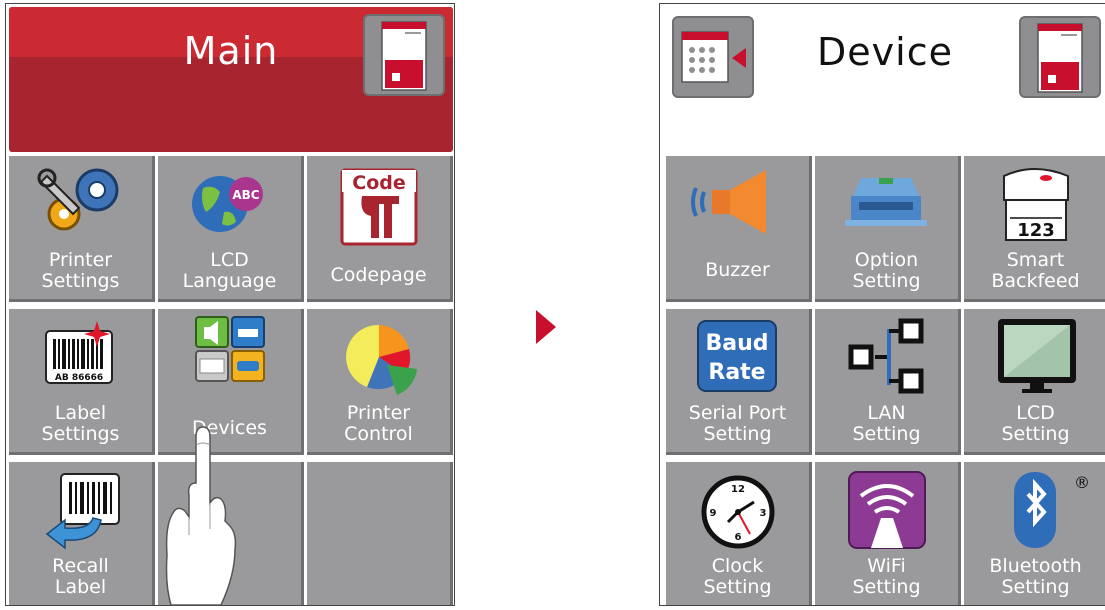  Describe the element at coordinates (78, 199) in the screenshot. I see `gears-wrench-icon` at that location.